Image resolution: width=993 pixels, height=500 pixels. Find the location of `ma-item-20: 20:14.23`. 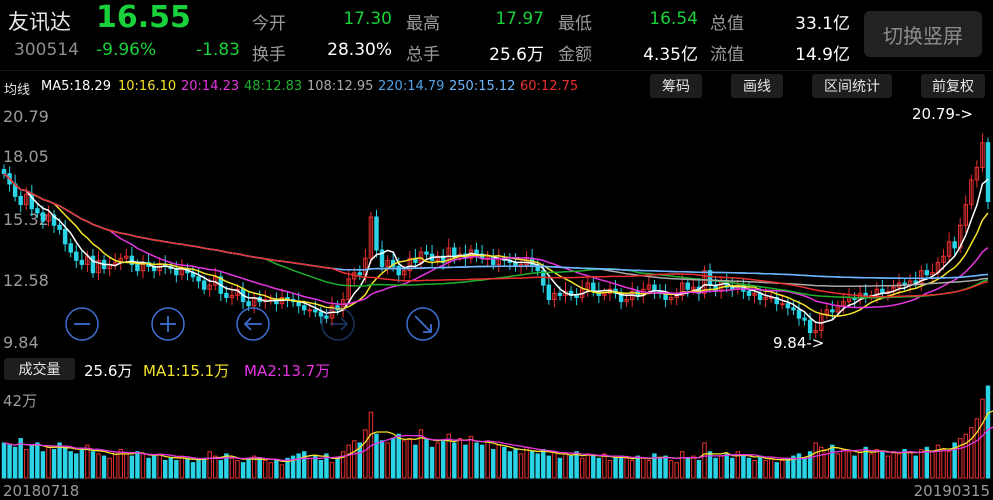

ma-item-20: 20:14.23 is located at coordinates (210, 86).